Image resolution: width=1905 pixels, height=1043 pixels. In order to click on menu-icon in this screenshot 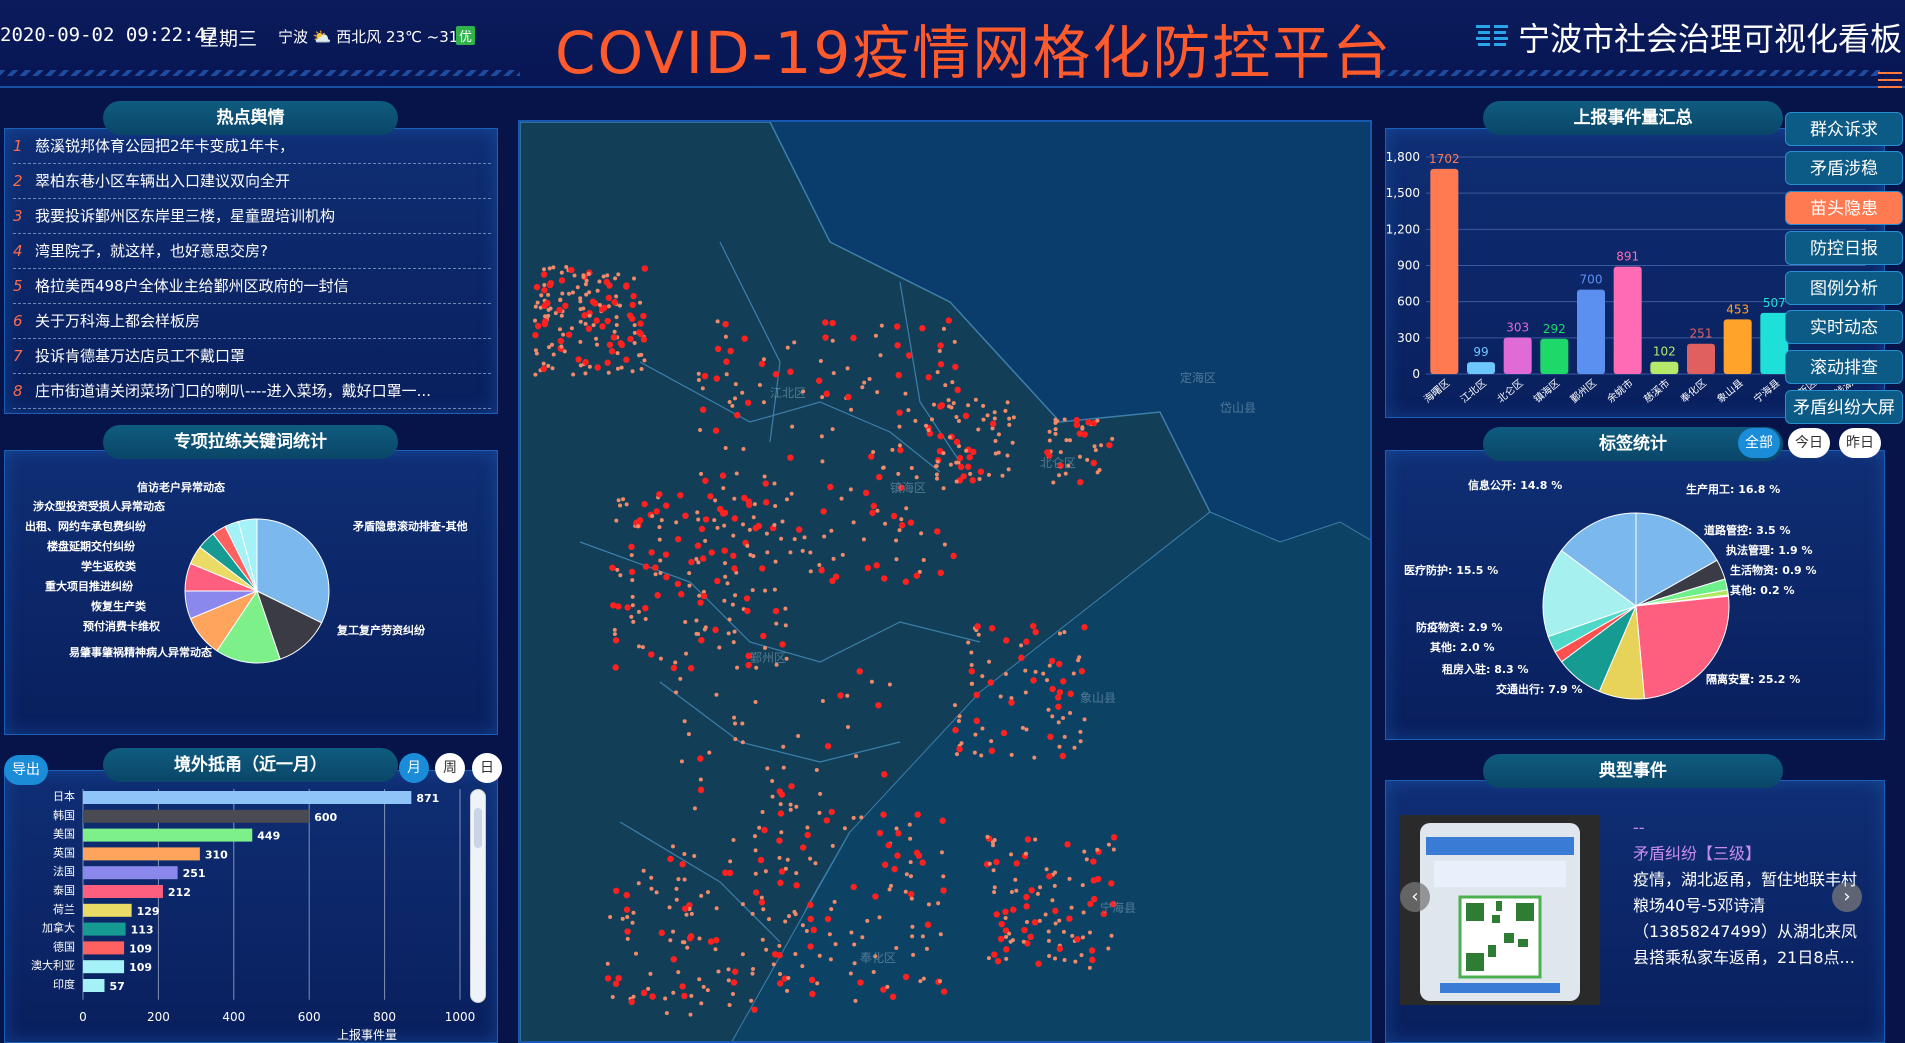, I will do `click(1890, 81)`.